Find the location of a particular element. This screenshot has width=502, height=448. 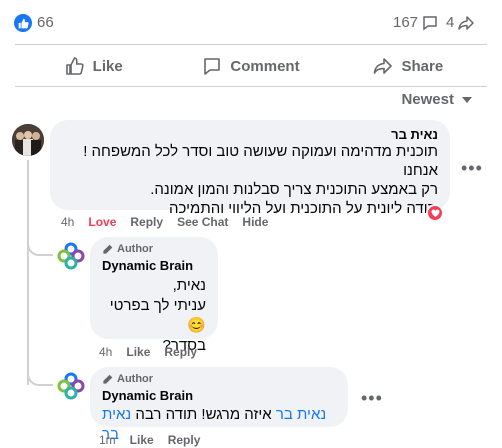

sort-label: Newest is located at coordinates (427, 99).